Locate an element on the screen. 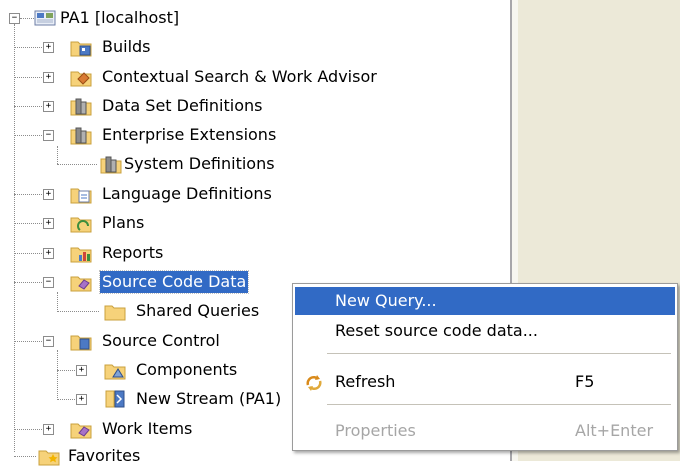  stream-icon is located at coordinates (115, 399).